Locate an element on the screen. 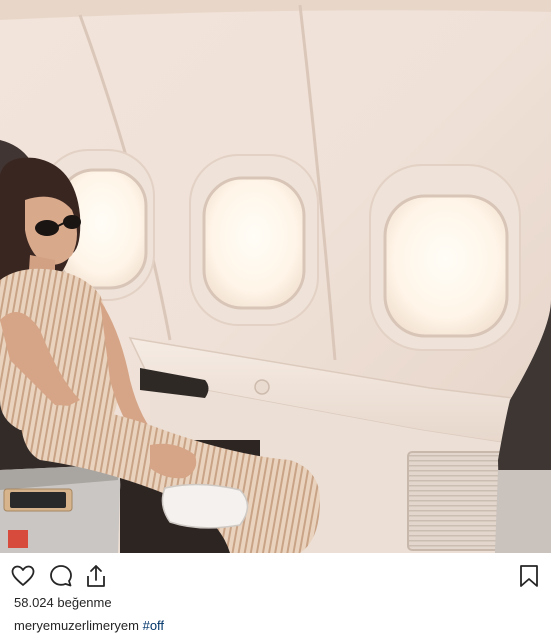 The image size is (551, 638). likes-label: beğenme is located at coordinates (84, 602).